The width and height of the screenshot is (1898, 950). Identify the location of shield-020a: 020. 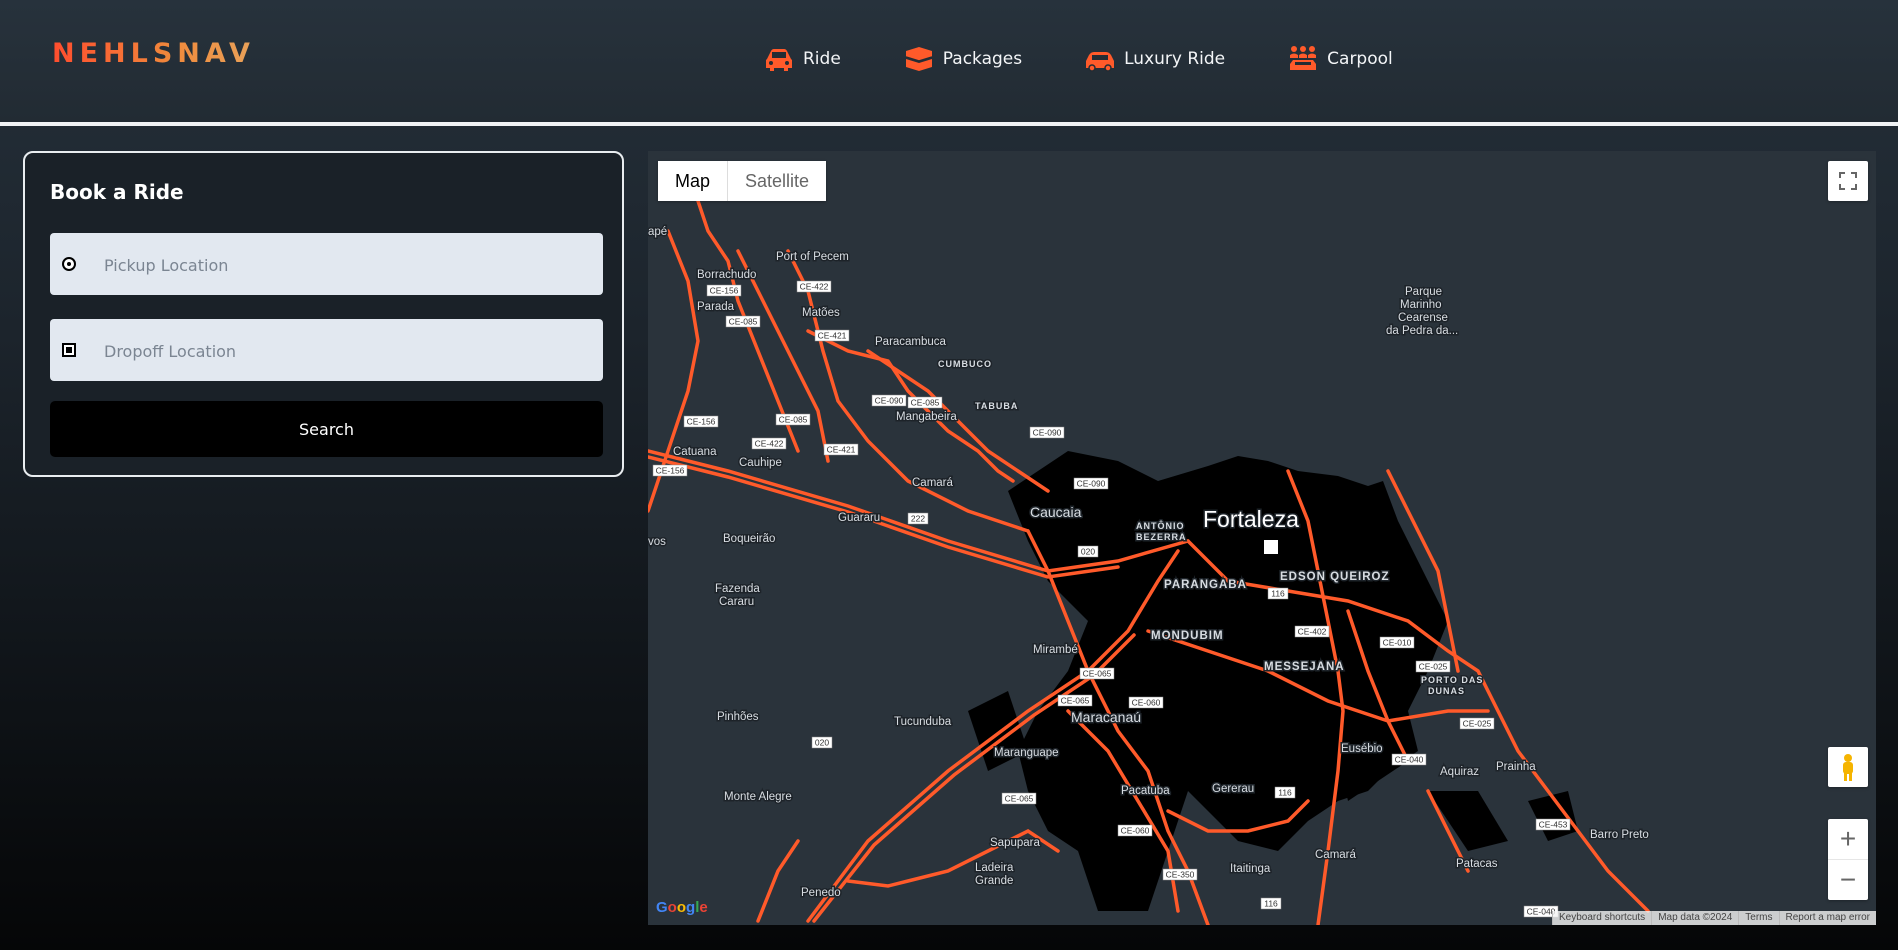
(1088, 551).